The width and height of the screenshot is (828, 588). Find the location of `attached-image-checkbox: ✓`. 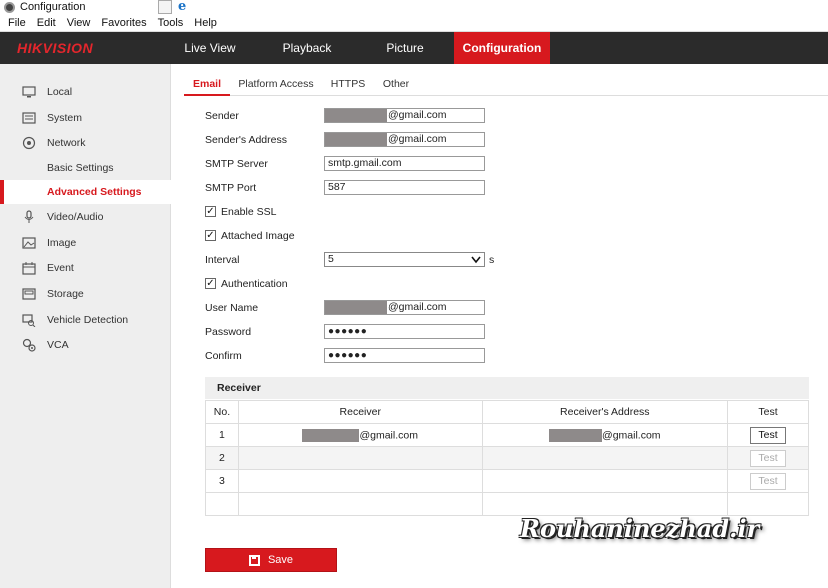

attached-image-checkbox: ✓ is located at coordinates (210, 235).